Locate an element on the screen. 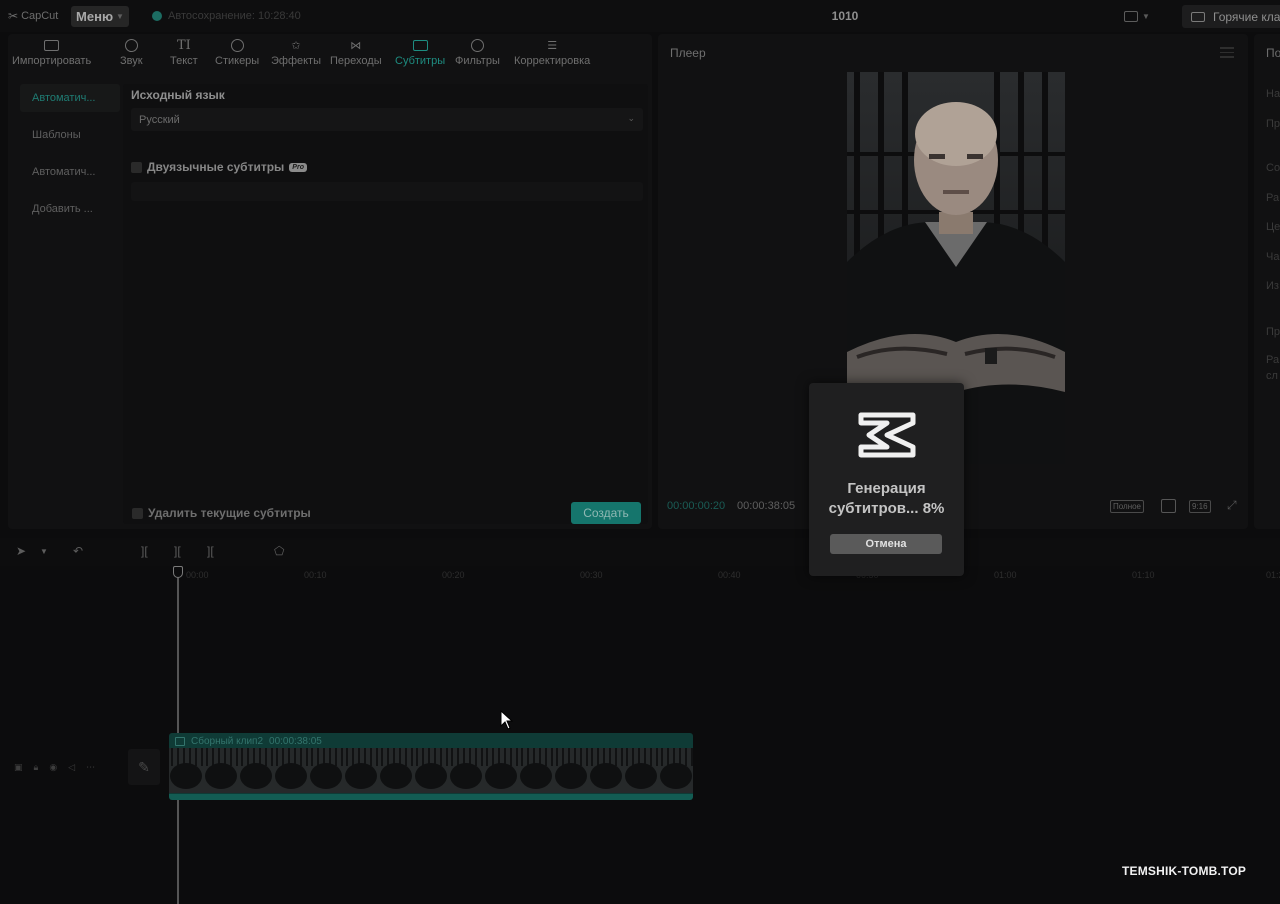 Image resolution: width=1280 pixels, height=904 pixels. delete-current-checkbox is located at coordinates (137, 513).